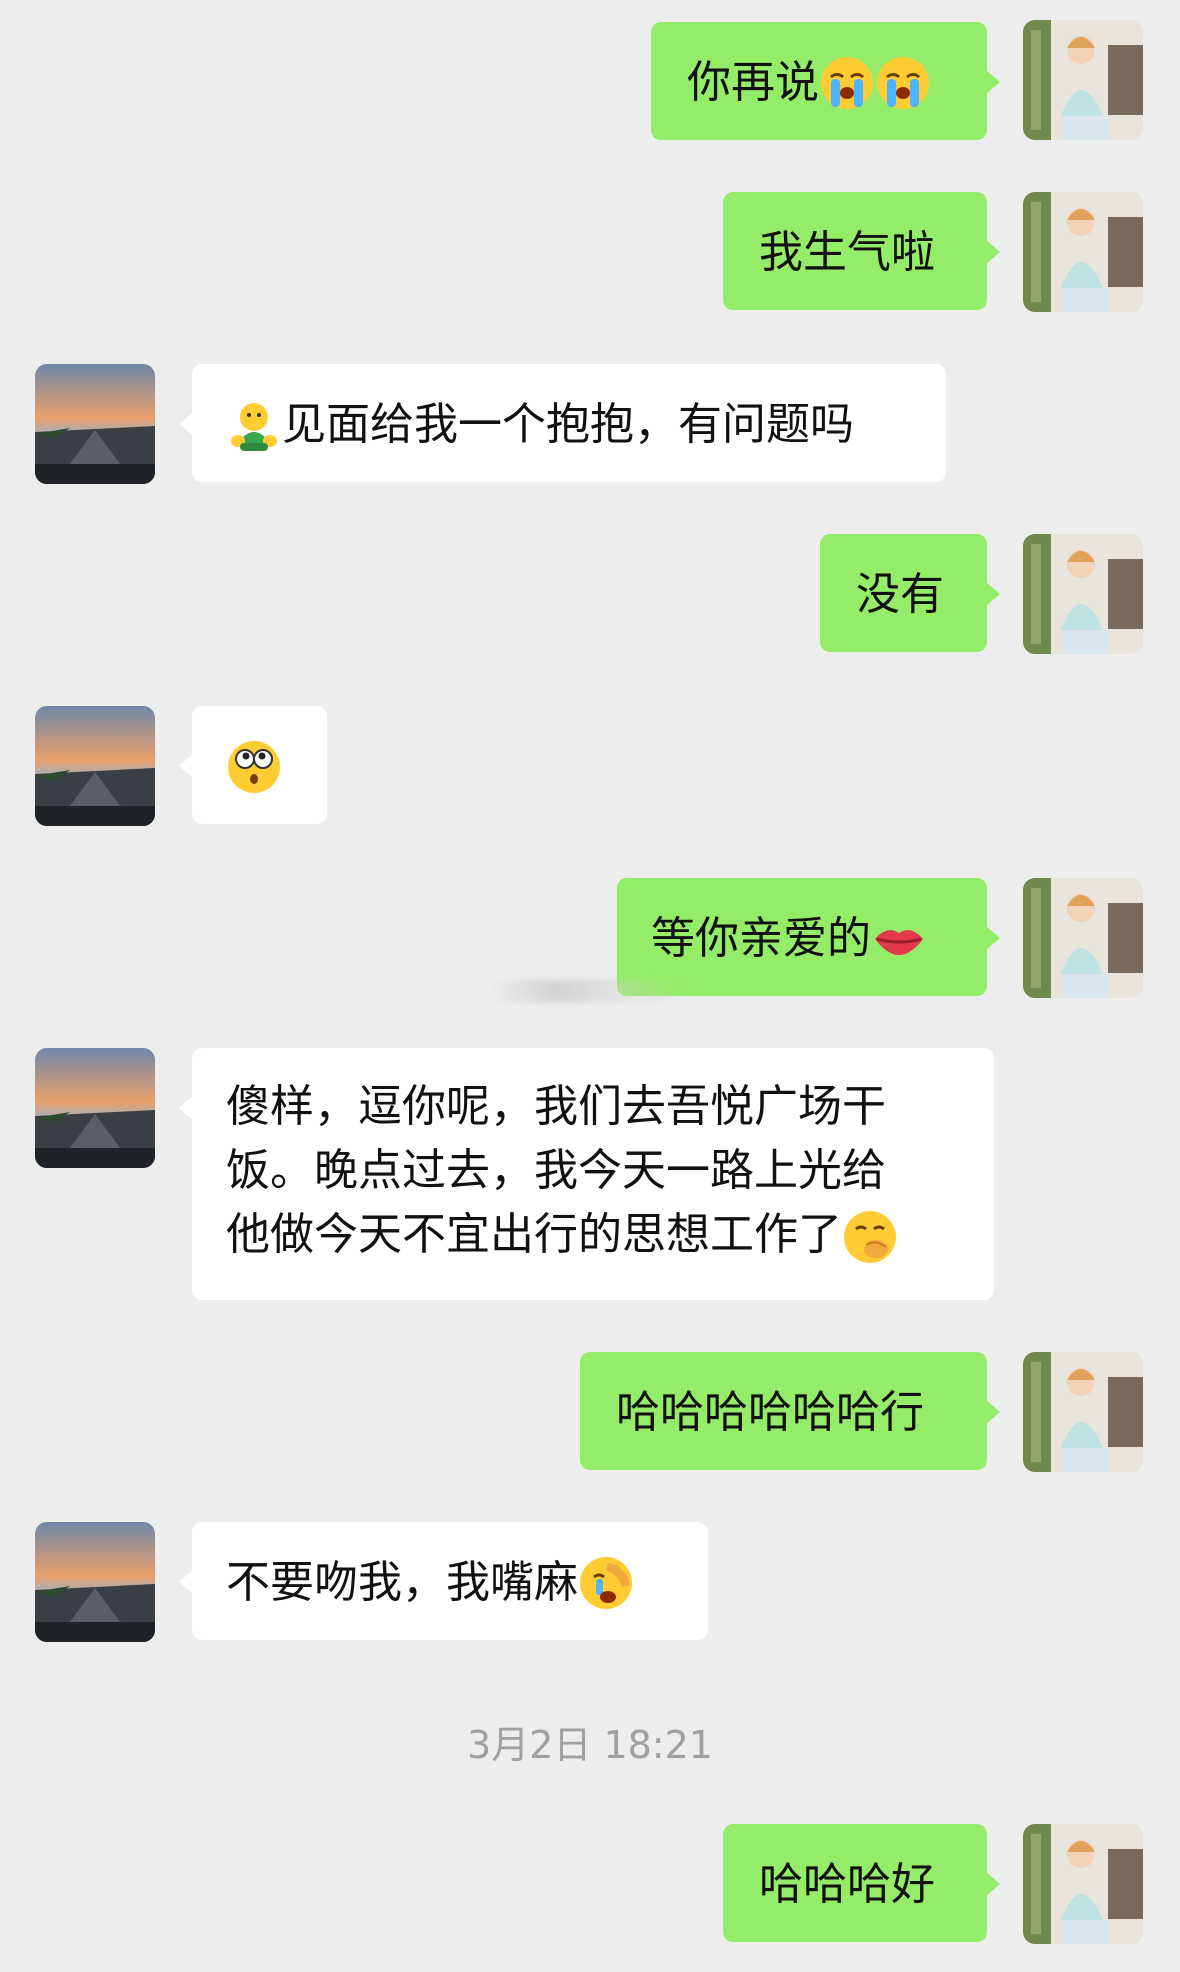 This screenshot has width=1180, height=1972. I want to click on message-text: 见面给我一个抱抱，有问题吗, so click(568, 424).